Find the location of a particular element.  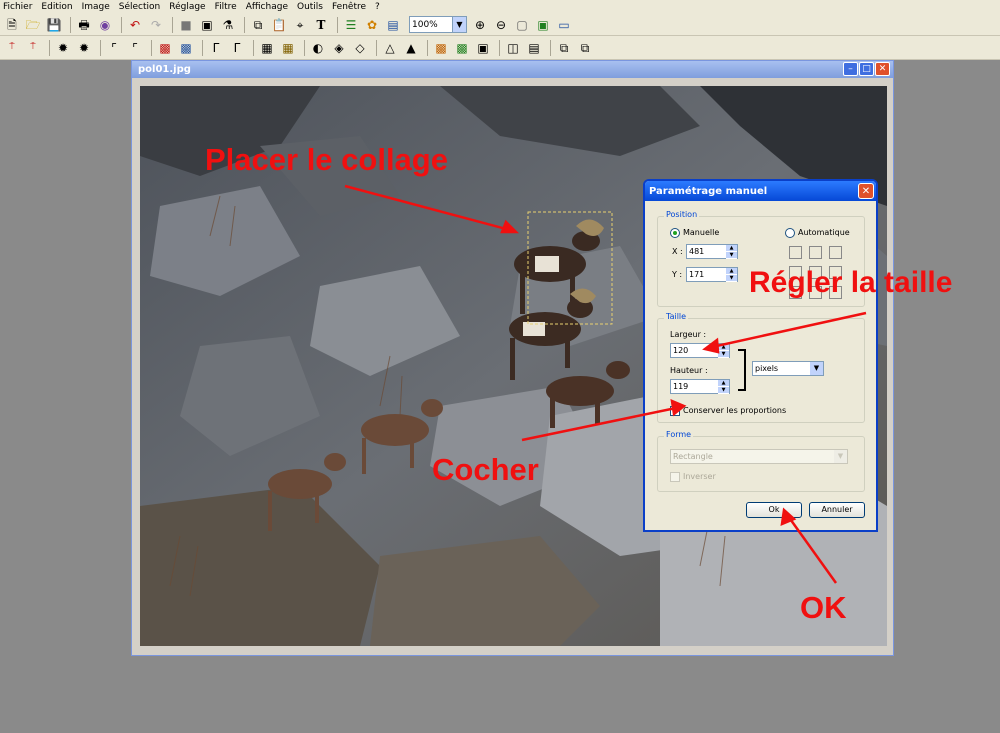

arrow-place-head is located at coordinates (510, 226).